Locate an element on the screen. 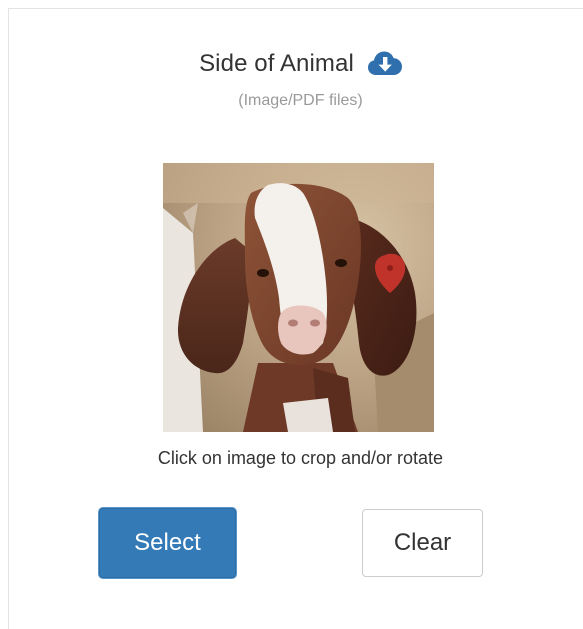 The width and height of the screenshot is (583, 629). upload-header: Side of Animal is located at coordinates (291, 66).